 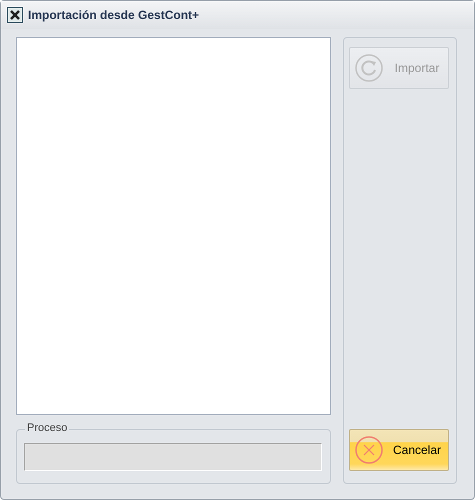 What do you see at coordinates (47, 428) in the screenshot?
I see `group-label: Proceso` at bounding box center [47, 428].